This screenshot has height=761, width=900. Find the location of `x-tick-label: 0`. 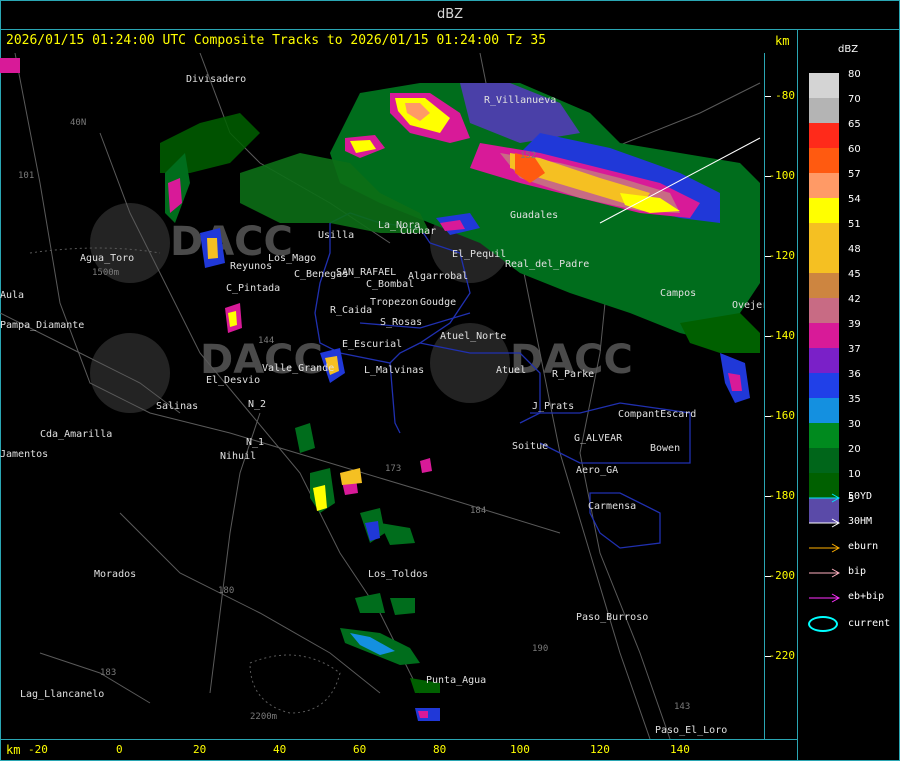

x-tick-label: 0 is located at coordinates (119, 749).